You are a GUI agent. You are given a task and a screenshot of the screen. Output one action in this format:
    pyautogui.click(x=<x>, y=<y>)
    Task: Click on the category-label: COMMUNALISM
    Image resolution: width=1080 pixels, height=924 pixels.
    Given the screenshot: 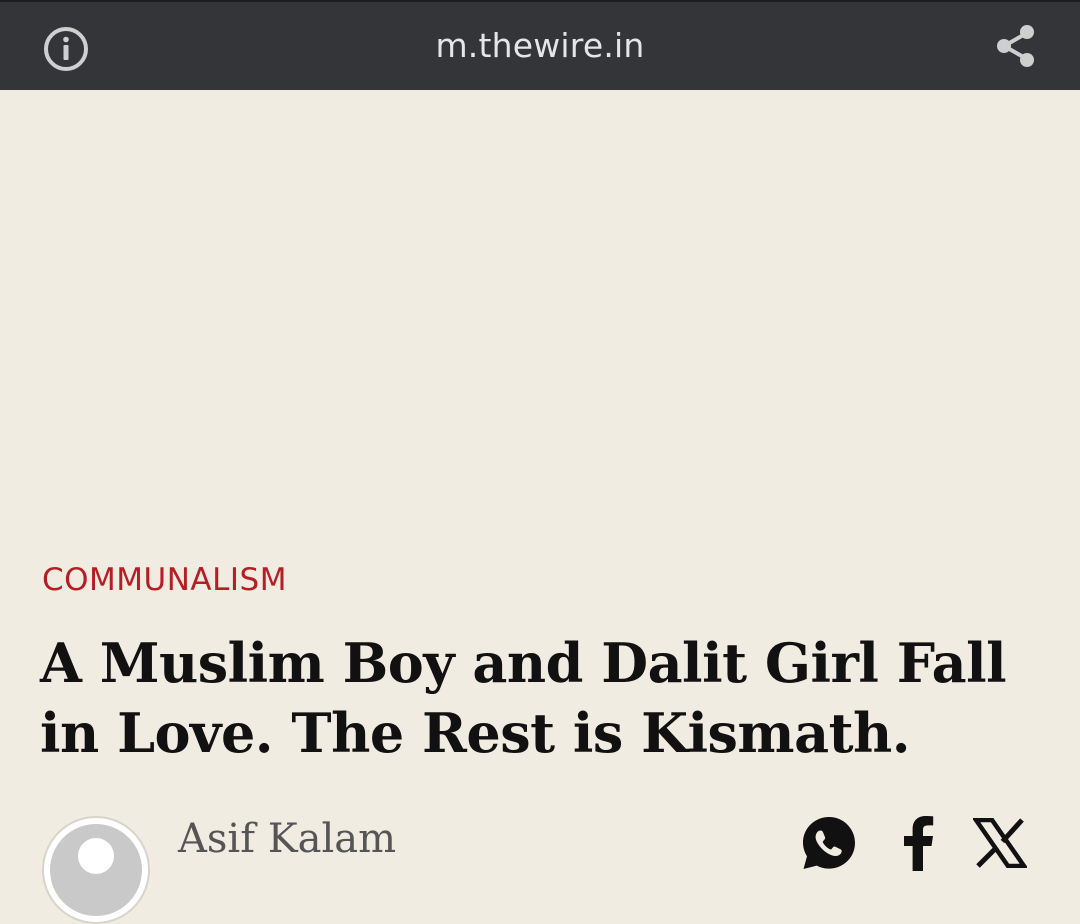 What is the action you would take?
    pyautogui.click(x=164, y=580)
    